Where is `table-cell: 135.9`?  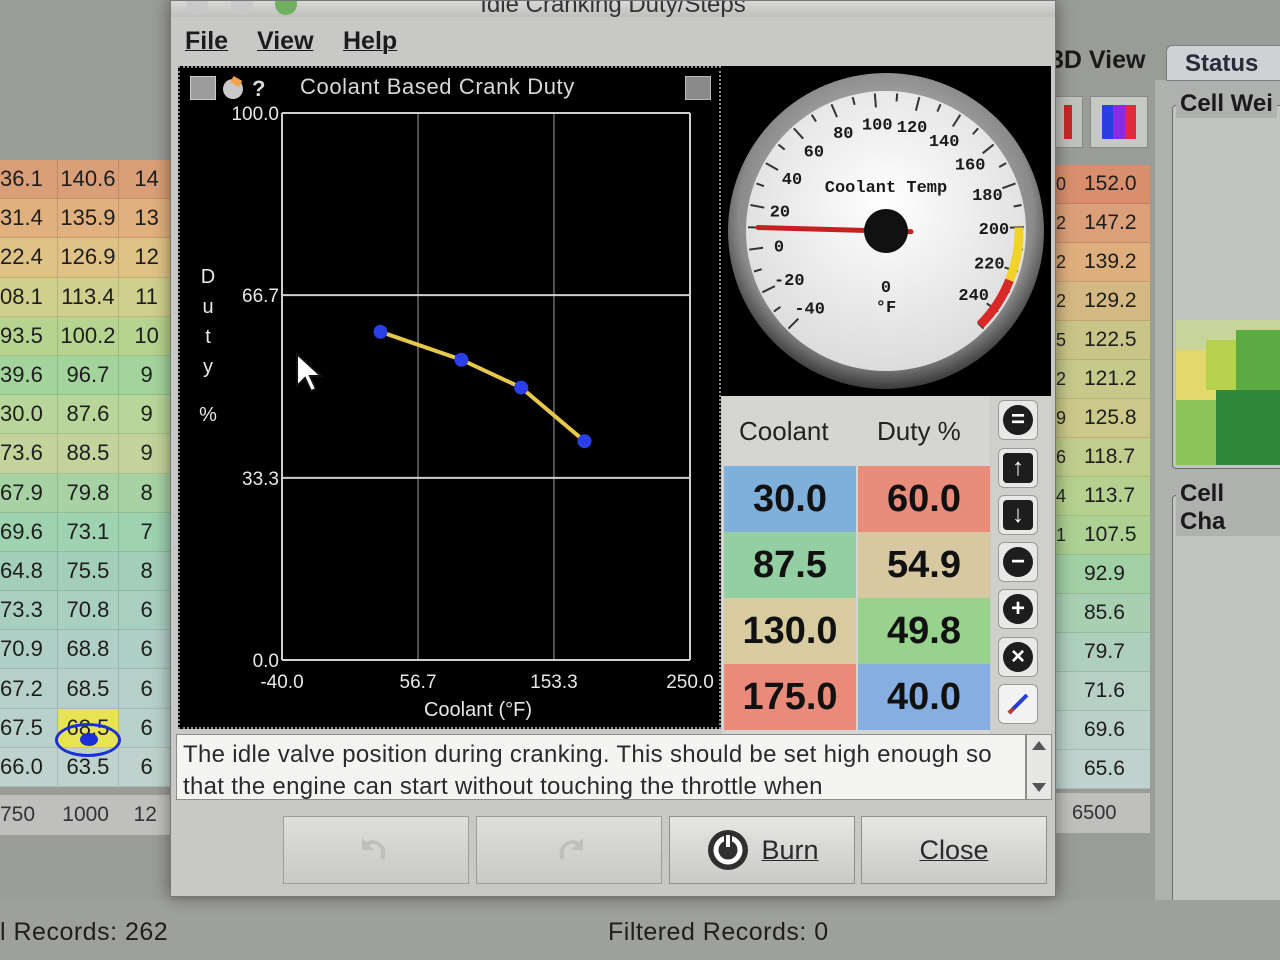
table-cell: 135.9 is located at coordinates (88, 219).